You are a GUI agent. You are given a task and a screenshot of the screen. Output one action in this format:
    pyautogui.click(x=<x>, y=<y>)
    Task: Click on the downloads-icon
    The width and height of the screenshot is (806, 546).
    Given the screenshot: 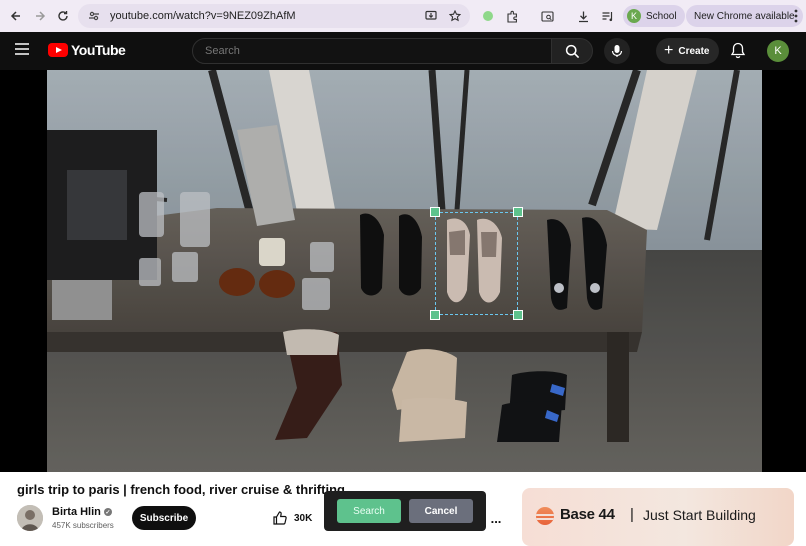 What is the action you would take?
    pyautogui.click(x=583, y=16)
    